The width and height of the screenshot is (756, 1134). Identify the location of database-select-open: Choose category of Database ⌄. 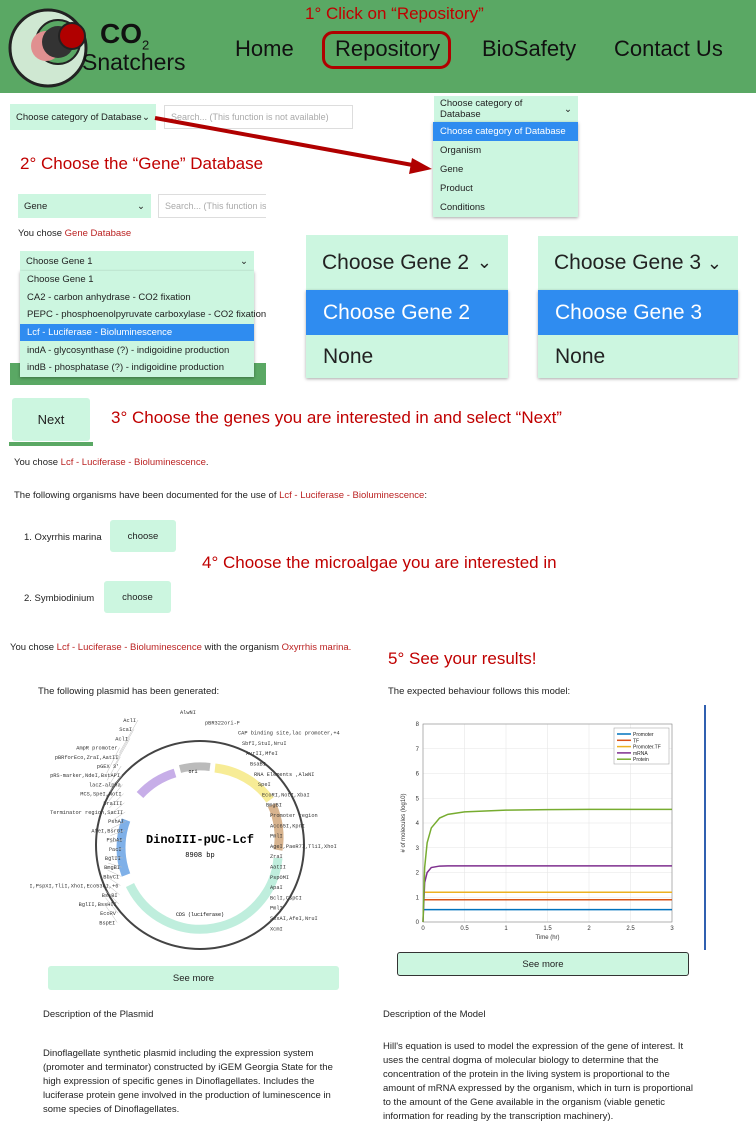
(506, 109).